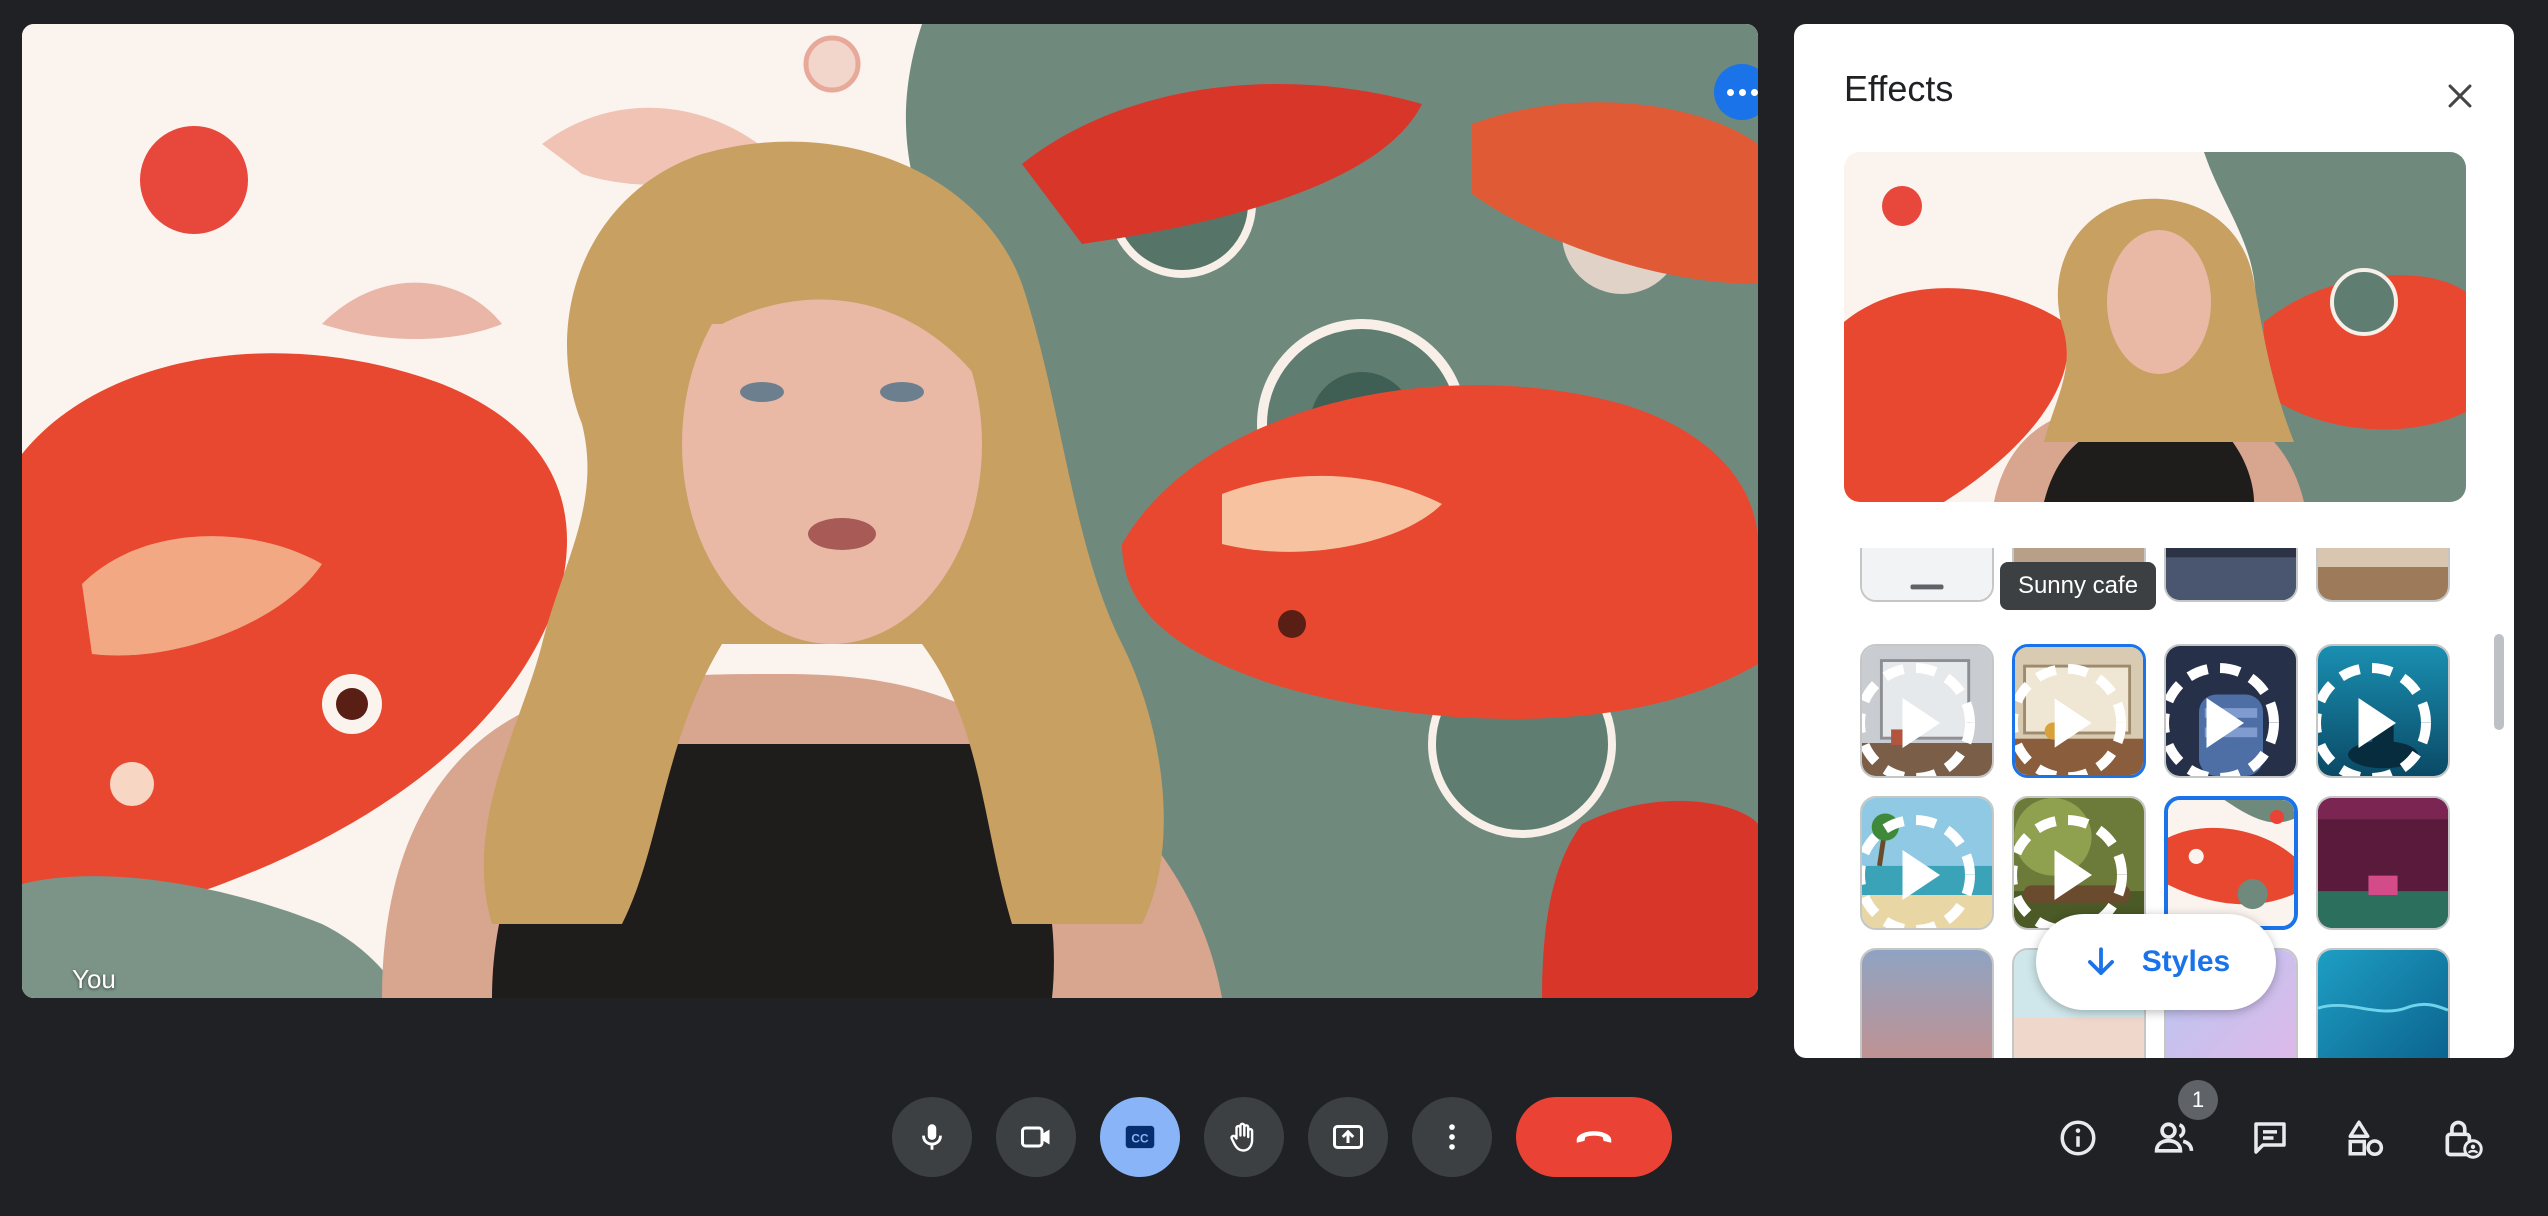 The width and height of the screenshot is (2548, 1216). I want to click on camera-button, so click(1036, 1137).